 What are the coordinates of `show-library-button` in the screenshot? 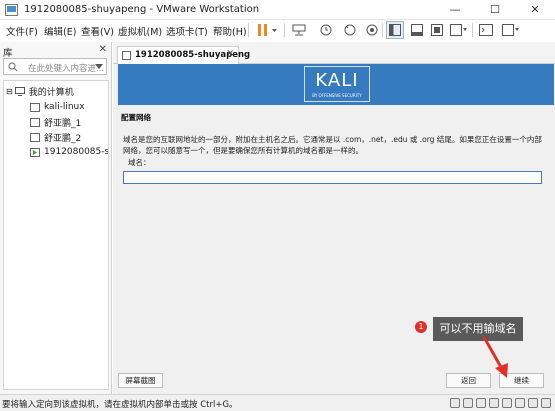 It's located at (395, 30).